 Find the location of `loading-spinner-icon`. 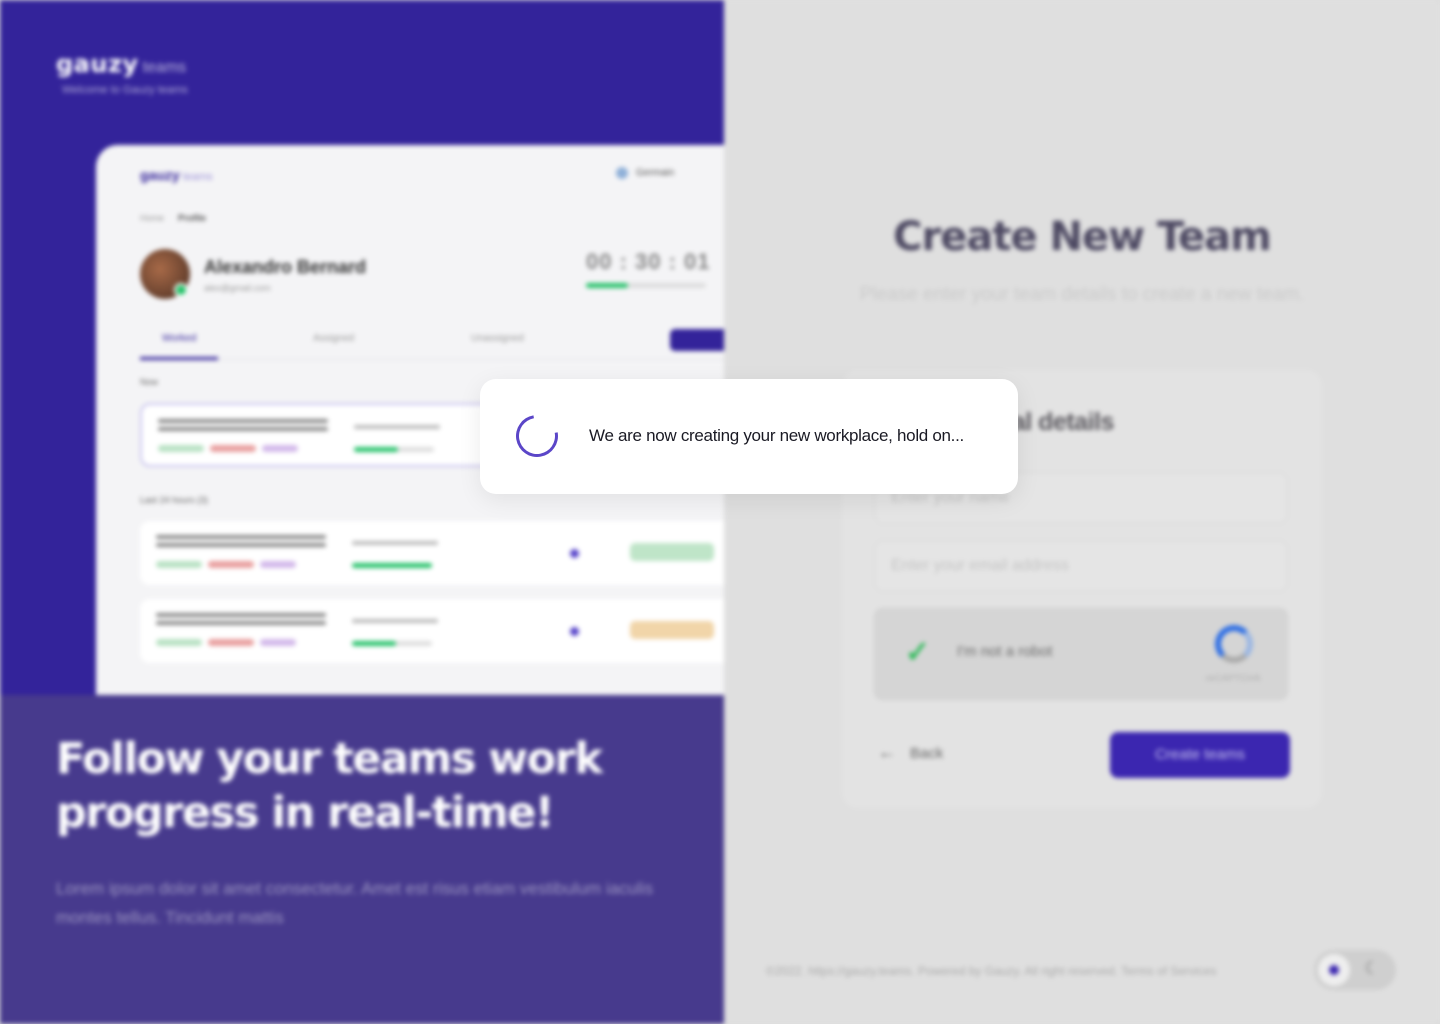

loading-spinner-icon is located at coordinates (537, 436).